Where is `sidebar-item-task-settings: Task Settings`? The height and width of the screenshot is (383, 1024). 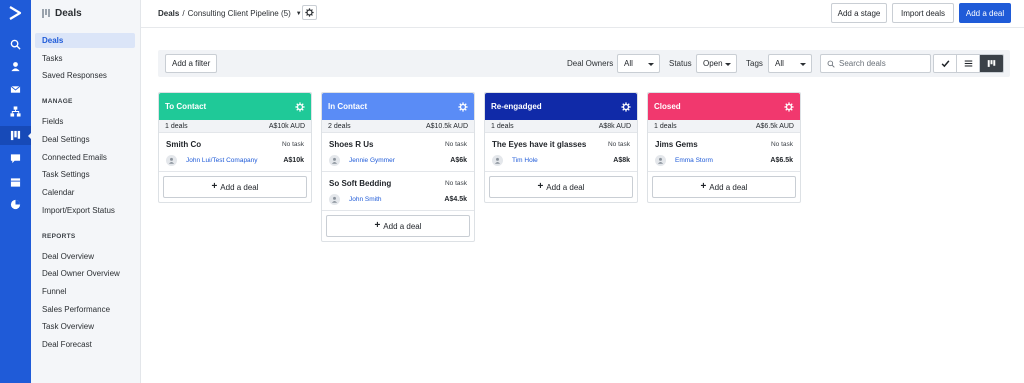
sidebar-item-task-settings: Task Settings is located at coordinates (85, 174).